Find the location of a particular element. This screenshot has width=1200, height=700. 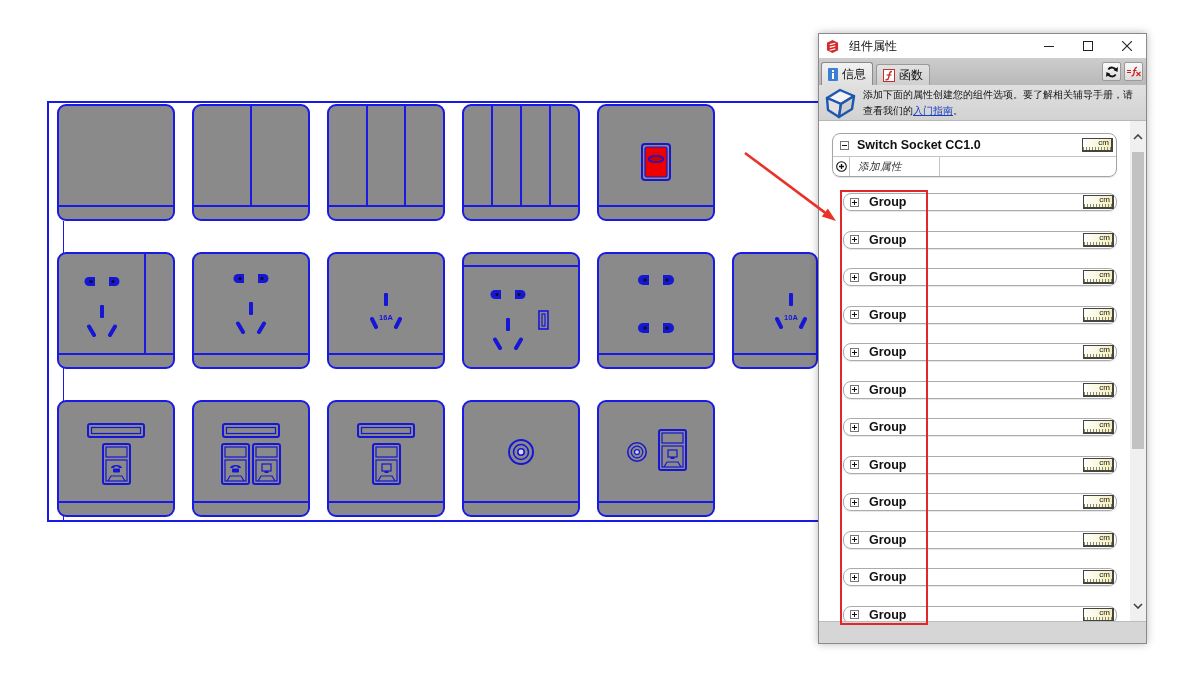

maximize-icon is located at coordinates (1087, 46).